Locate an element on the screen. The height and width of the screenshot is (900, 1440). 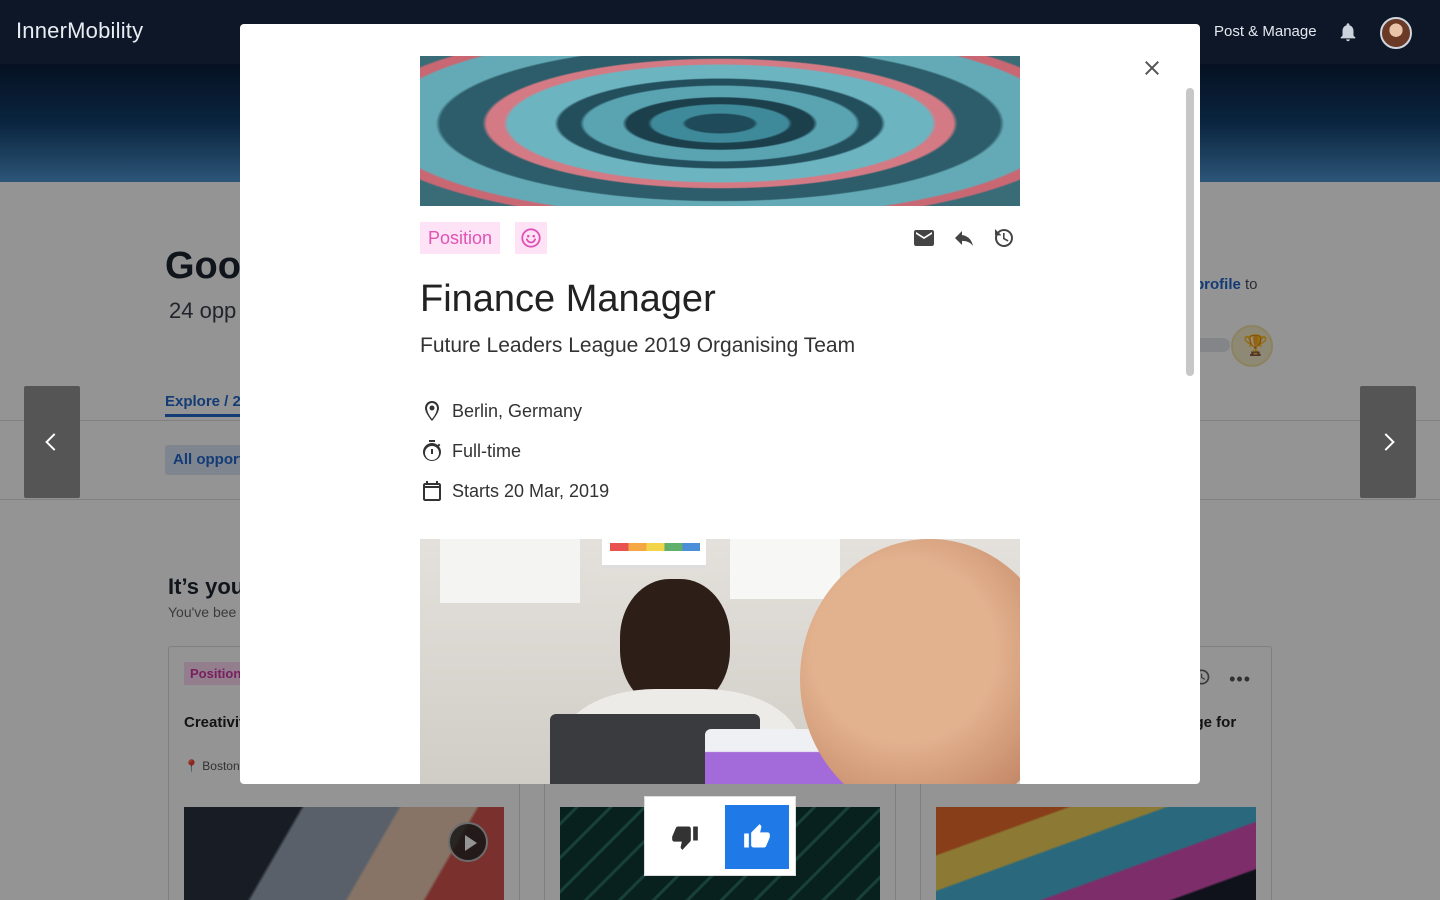
location-row: Berlin, Germany is located at coordinates (501, 411).